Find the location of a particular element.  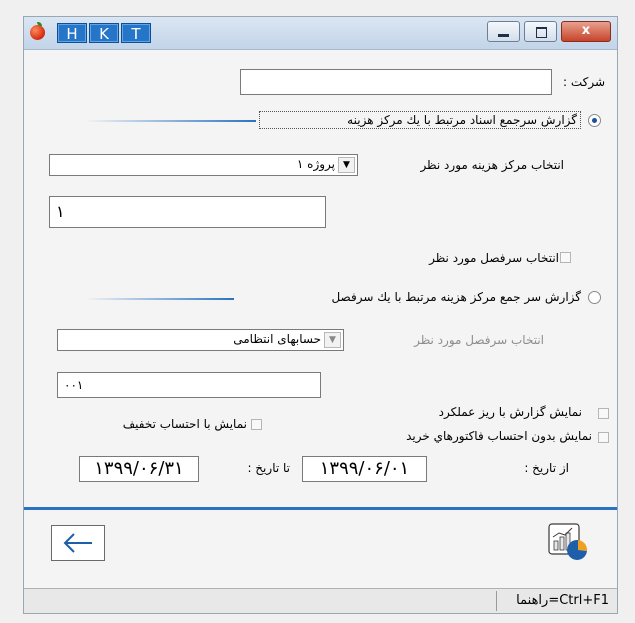

back-button is located at coordinates (78, 543).